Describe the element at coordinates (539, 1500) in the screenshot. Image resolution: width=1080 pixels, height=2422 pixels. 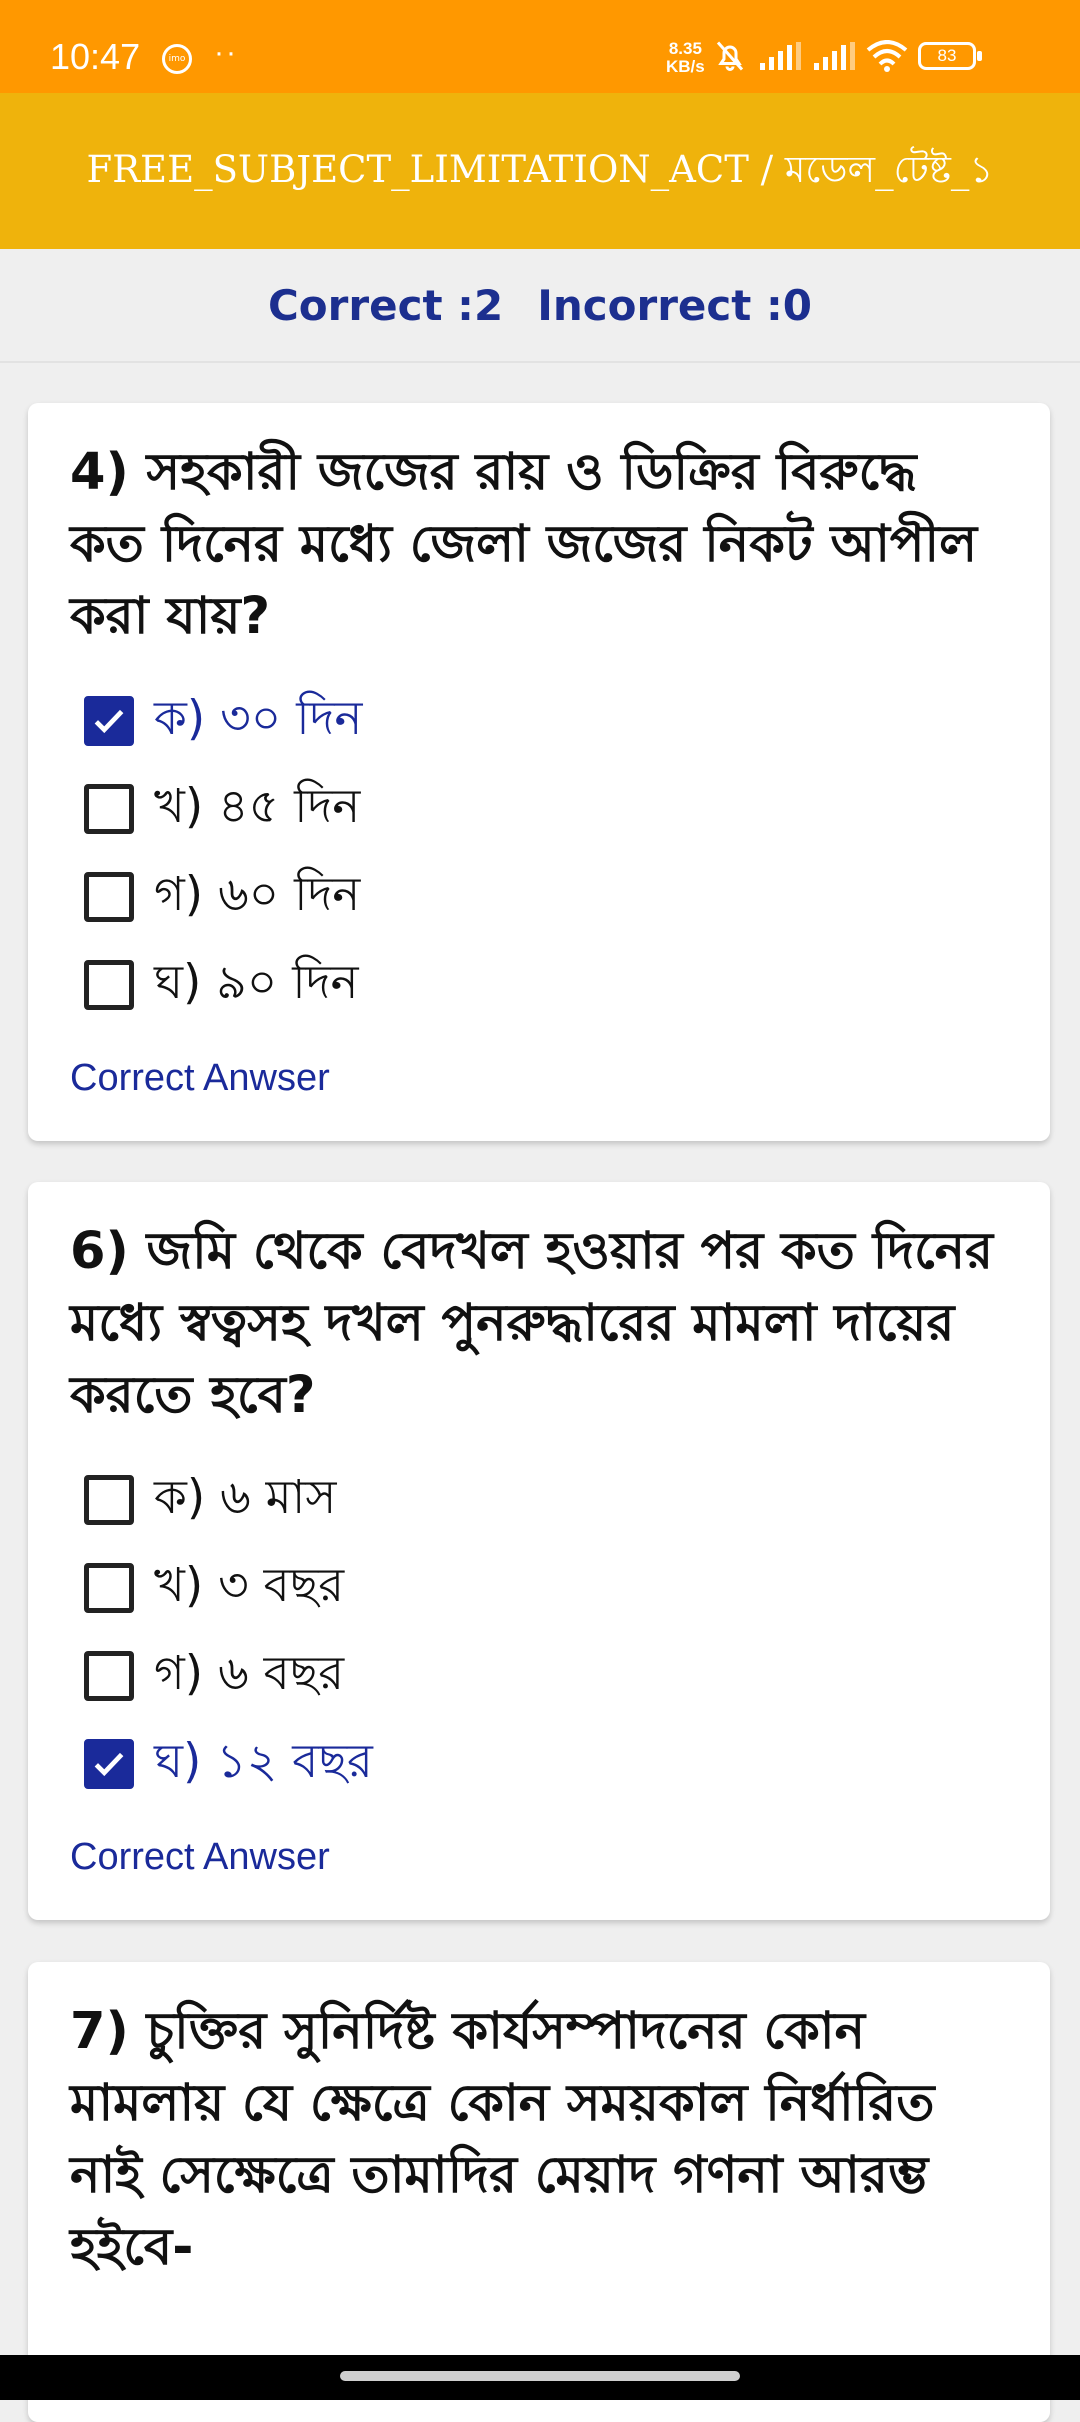
I see `option-item: ক) ৬ মাস` at that location.